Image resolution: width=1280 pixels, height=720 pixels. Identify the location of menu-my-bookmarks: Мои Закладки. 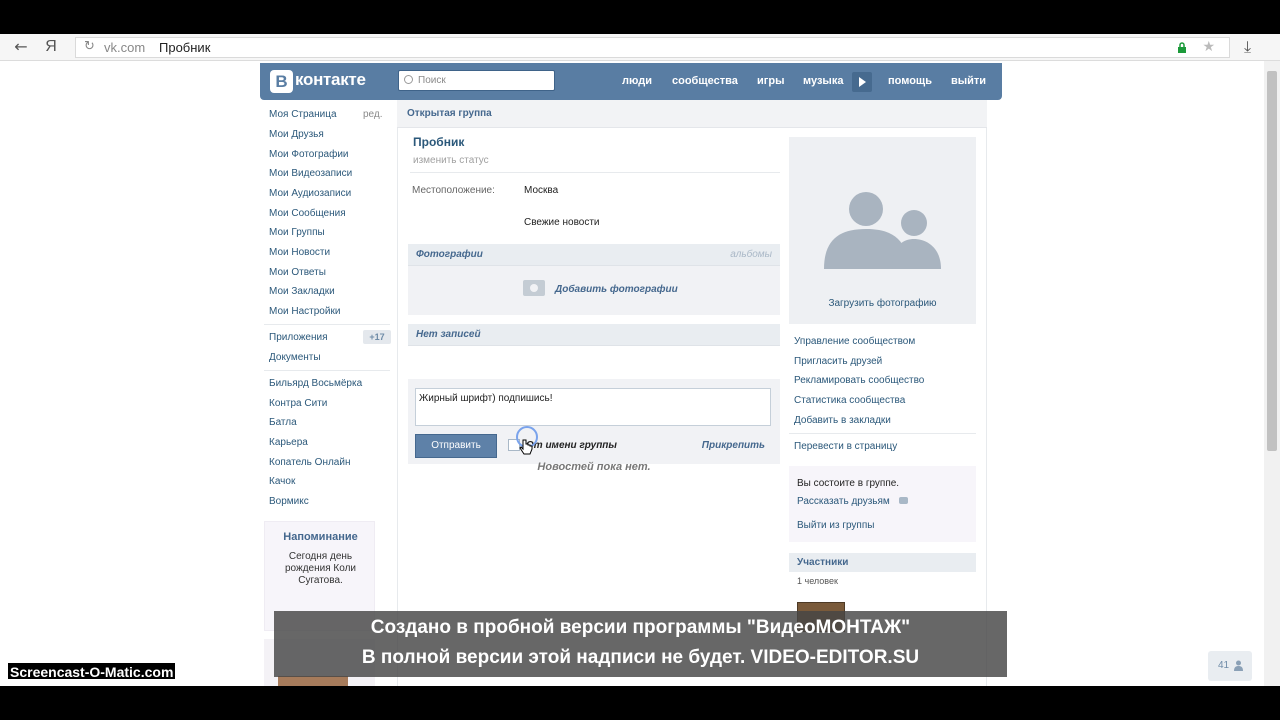
(302, 291).